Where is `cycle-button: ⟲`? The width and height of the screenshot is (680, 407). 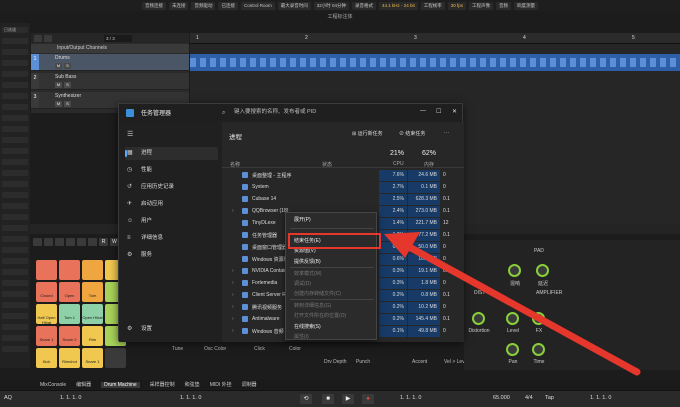
cycle-button: ⟲ is located at coordinates (306, 399).